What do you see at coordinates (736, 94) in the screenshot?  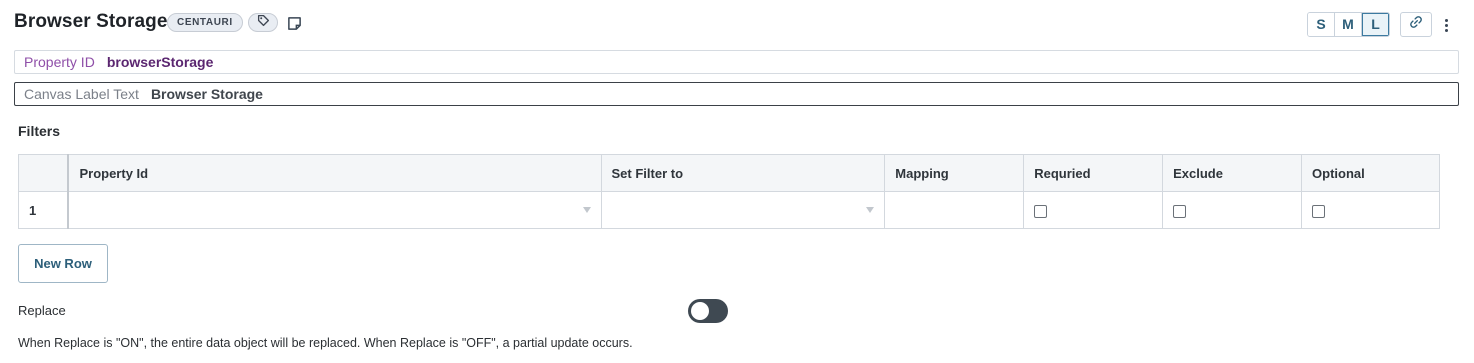 I see `canvas-label-field: Canvas Label Text Browser Storage` at bounding box center [736, 94].